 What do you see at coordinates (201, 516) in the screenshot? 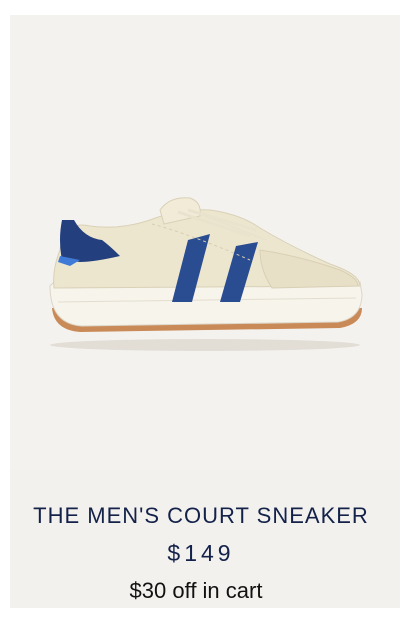
I see `product-name: THE MEN'S COURT SNEAKER` at bounding box center [201, 516].